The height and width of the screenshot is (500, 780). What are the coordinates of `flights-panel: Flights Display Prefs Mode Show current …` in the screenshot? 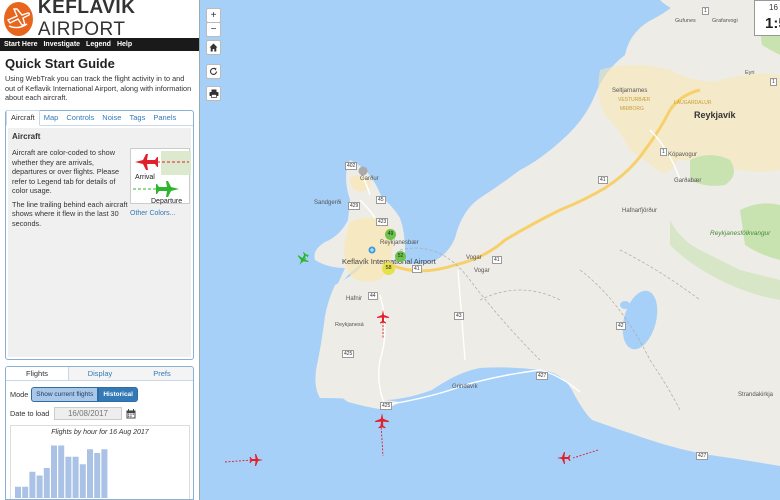 It's located at (99, 433).